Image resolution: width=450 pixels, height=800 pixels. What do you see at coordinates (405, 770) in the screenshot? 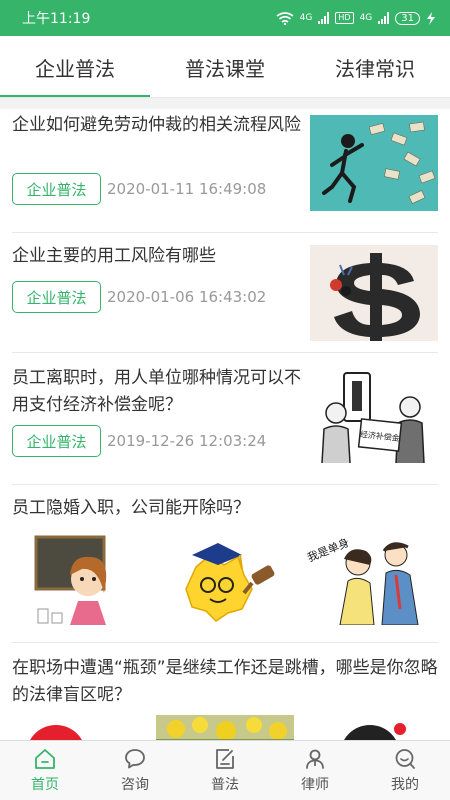
I see `nav-mine: 我的` at bounding box center [405, 770].